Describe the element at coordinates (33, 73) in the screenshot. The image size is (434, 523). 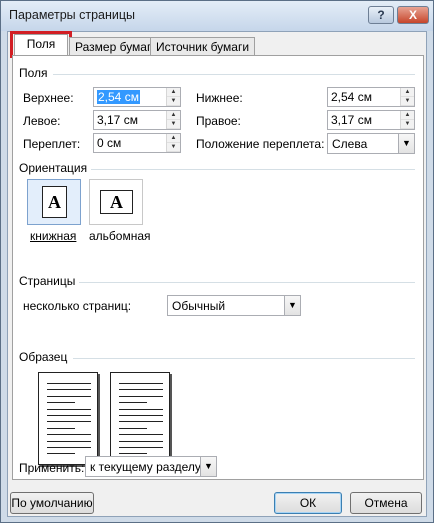
I see `margins-section-title: Поля` at that location.